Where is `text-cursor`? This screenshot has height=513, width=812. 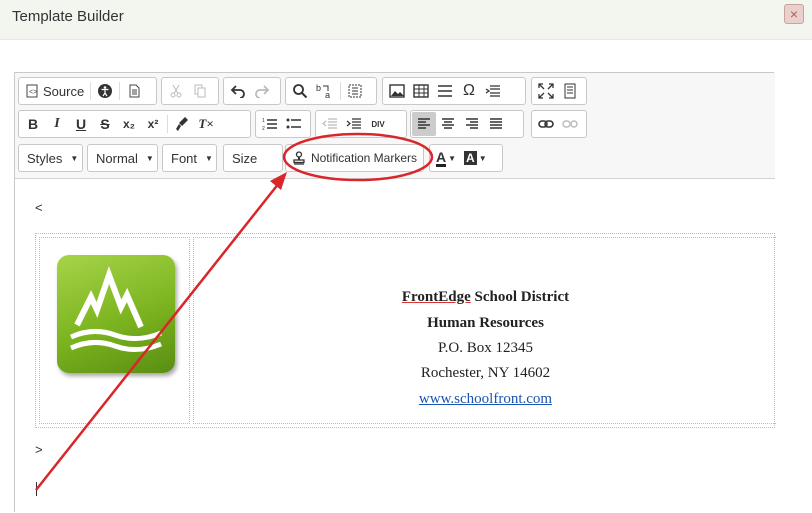
text-cursor is located at coordinates (36, 489).